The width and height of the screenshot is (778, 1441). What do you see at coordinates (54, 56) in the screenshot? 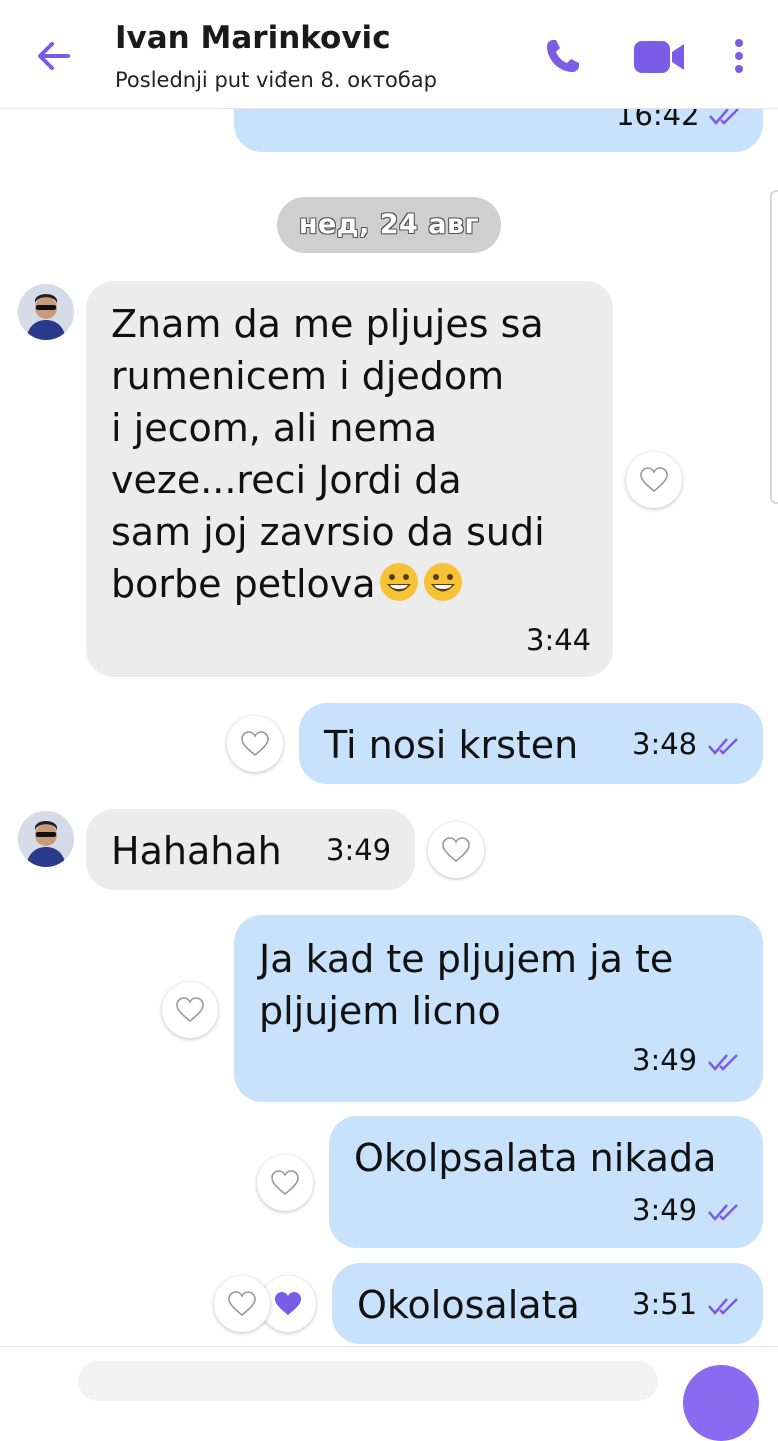
I see `back-arrow-icon` at bounding box center [54, 56].